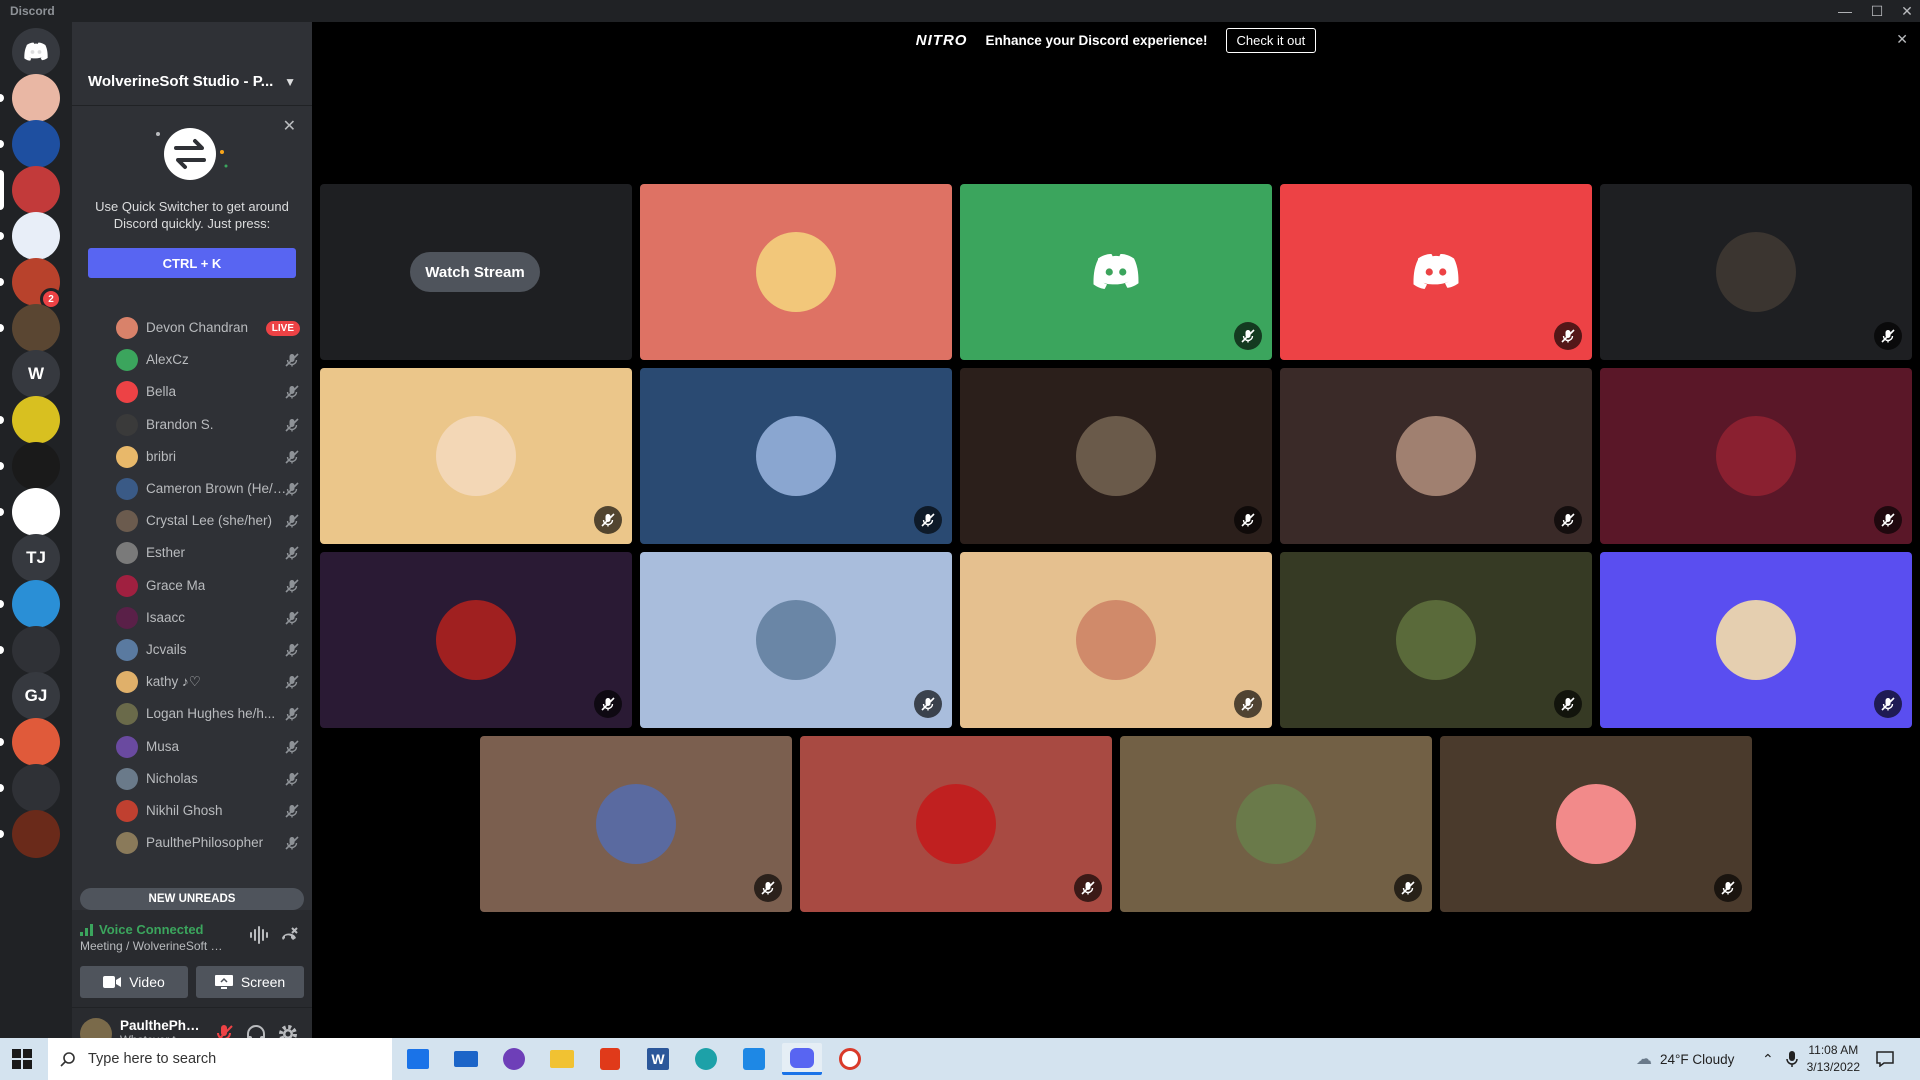  What do you see at coordinates (193, 425) in the screenshot?
I see `voice-member-row: Brandon S.` at bounding box center [193, 425].